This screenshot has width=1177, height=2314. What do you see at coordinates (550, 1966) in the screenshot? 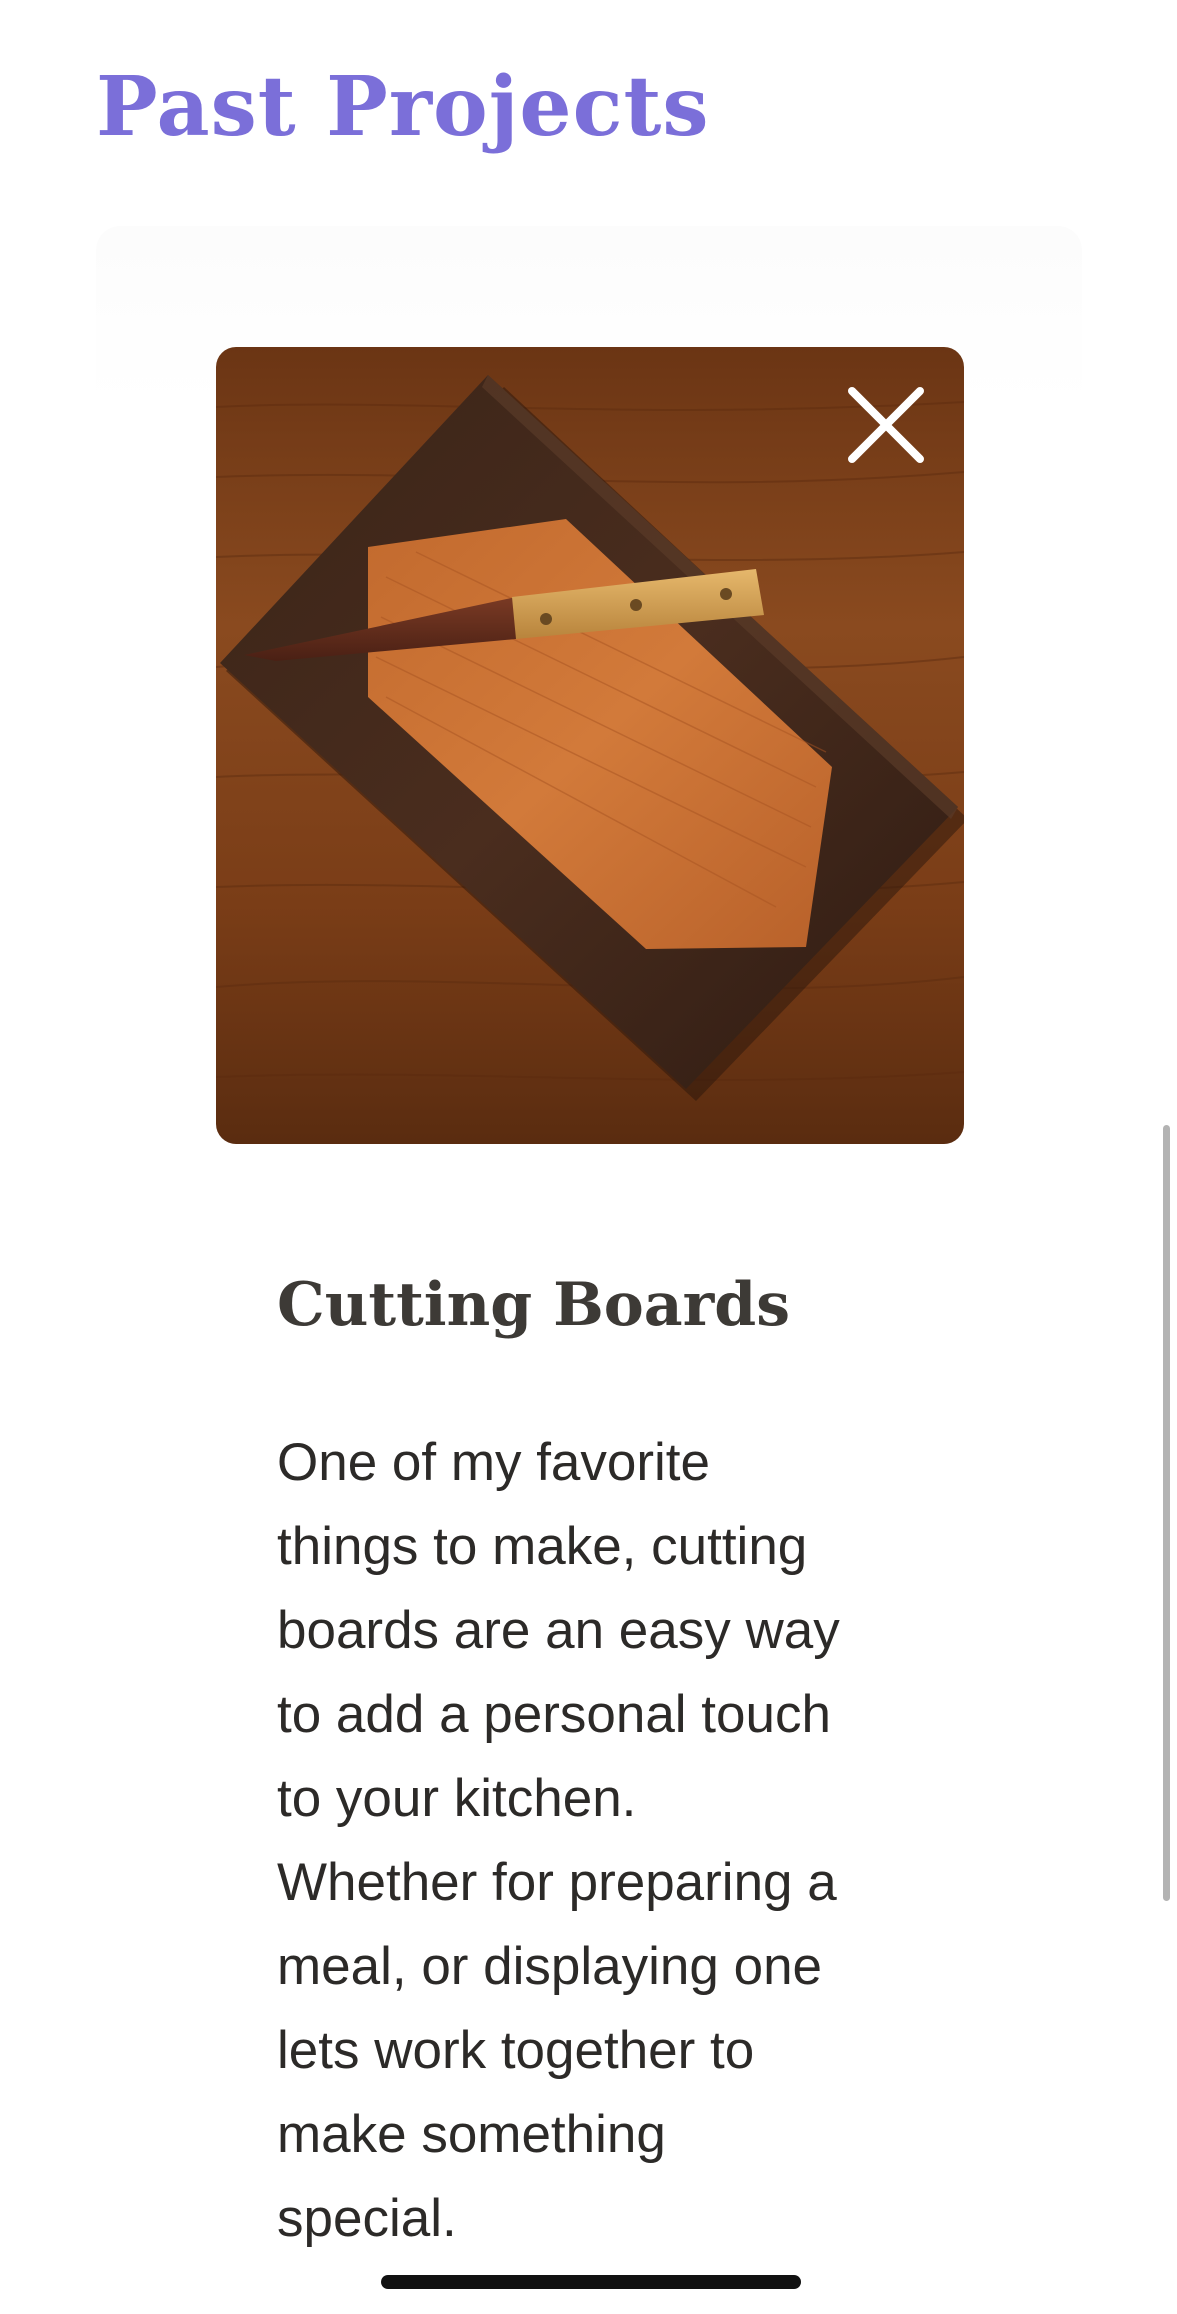
I see `description-line: meal, or displaying one` at bounding box center [550, 1966].